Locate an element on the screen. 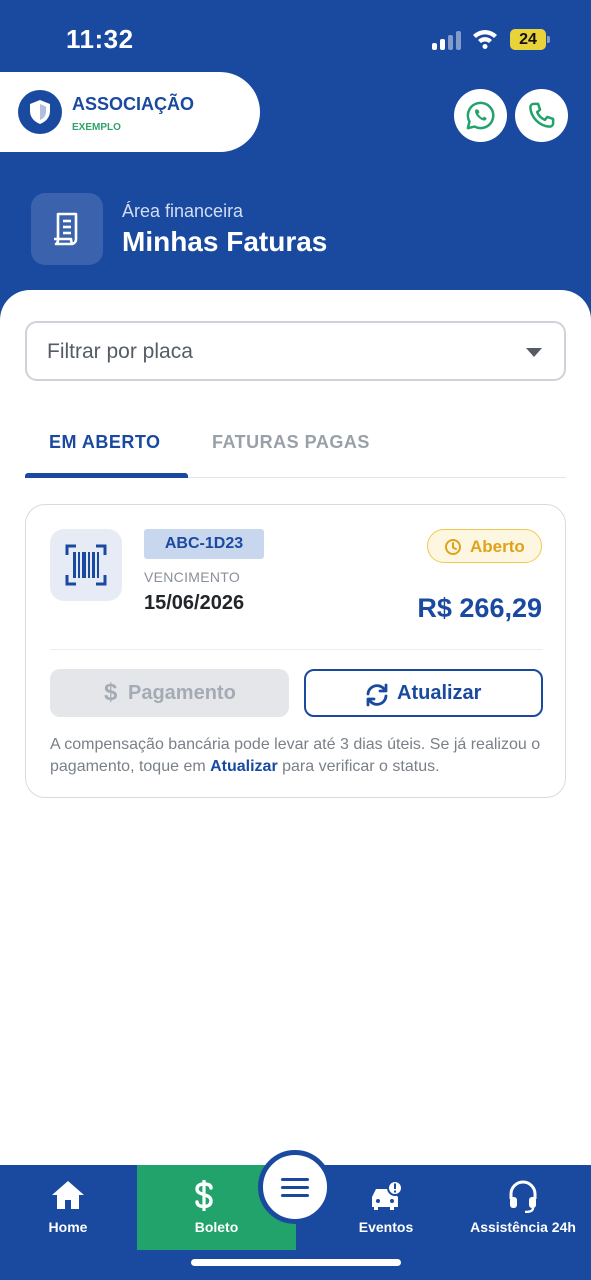 The height and width of the screenshot is (1280, 591). home-indicator is located at coordinates (296, 1262).